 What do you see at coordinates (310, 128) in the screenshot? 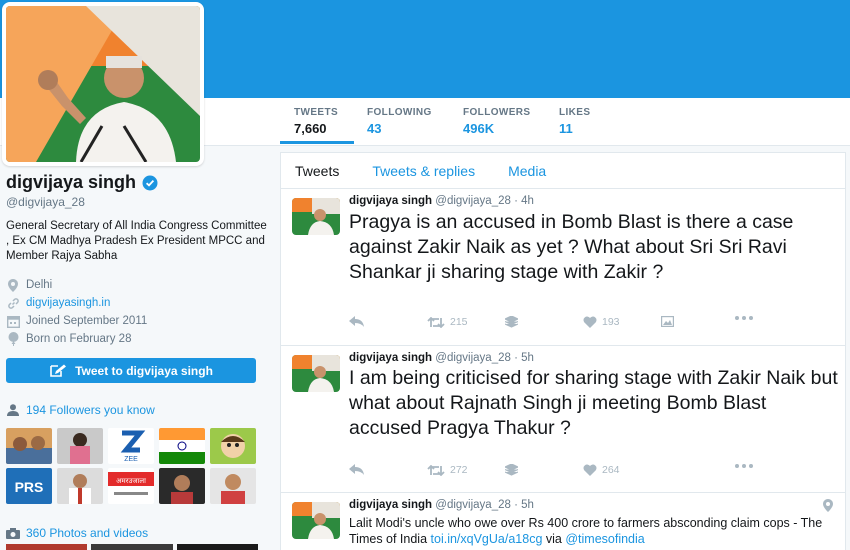
I see `stat-tweets-value: 7,660` at bounding box center [310, 128].